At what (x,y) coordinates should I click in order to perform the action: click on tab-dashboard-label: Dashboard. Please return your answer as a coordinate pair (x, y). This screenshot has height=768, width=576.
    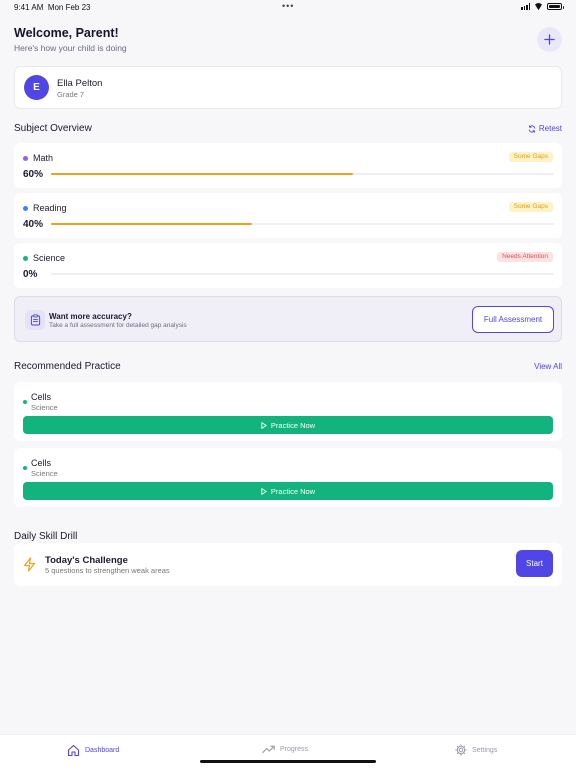
    Looking at the image, I should click on (102, 750).